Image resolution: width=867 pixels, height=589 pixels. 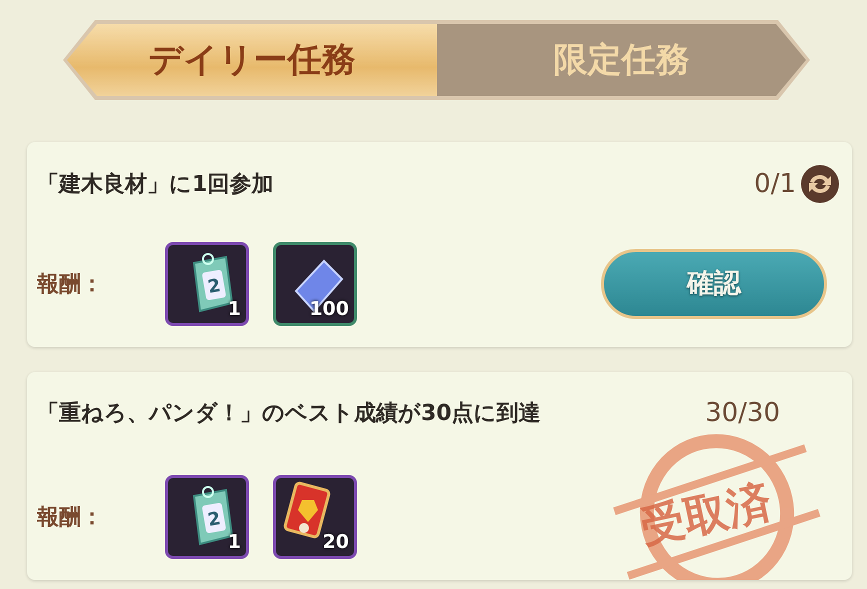 I want to click on progress-text: 0/1, so click(x=775, y=184).